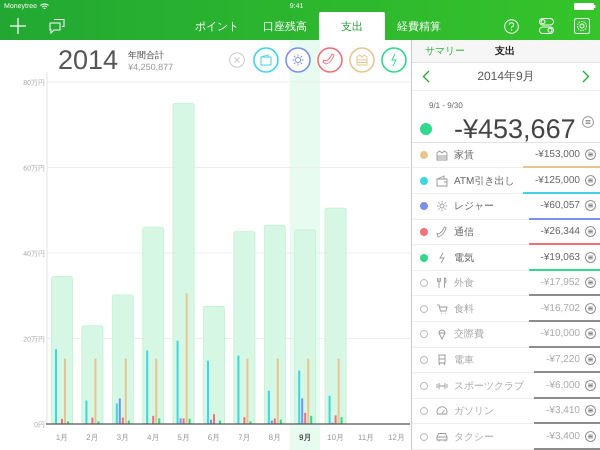 This screenshot has height=450, width=600. Describe the element at coordinates (563, 359) in the screenshot. I see `category-amount: -¥7,220` at that location.